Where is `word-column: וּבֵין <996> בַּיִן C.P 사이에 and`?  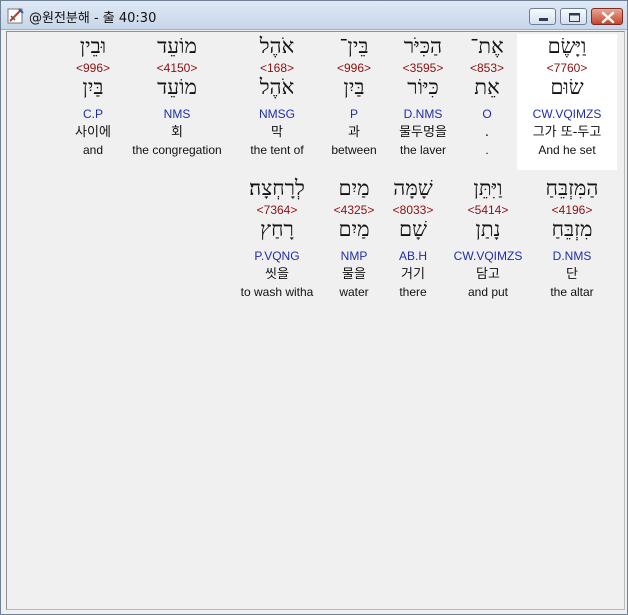
word-column: וּבֵין <996> בַּיִן C.P 사이에 and is located at coordinates (93, 98).